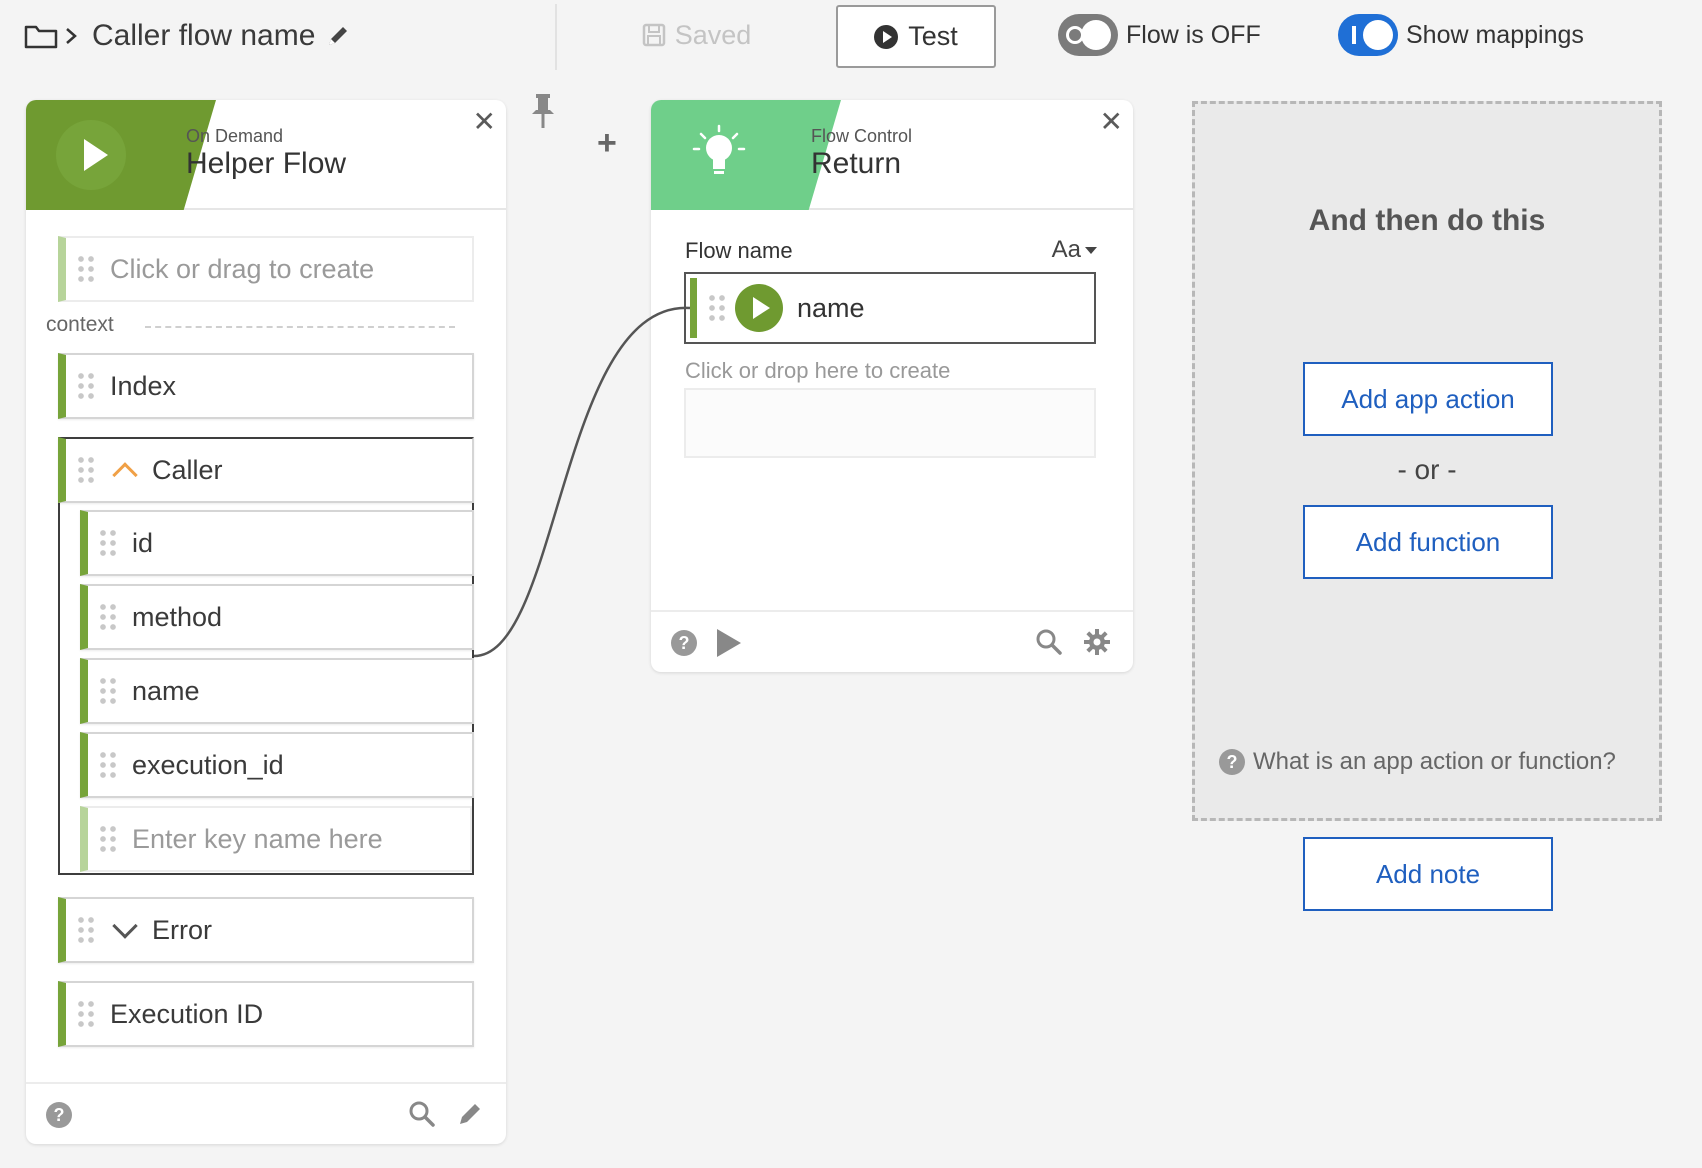 Image resolution: width=1702 pixels, height=1168 pixels. I want to click on save-icon, so click(653, 35).